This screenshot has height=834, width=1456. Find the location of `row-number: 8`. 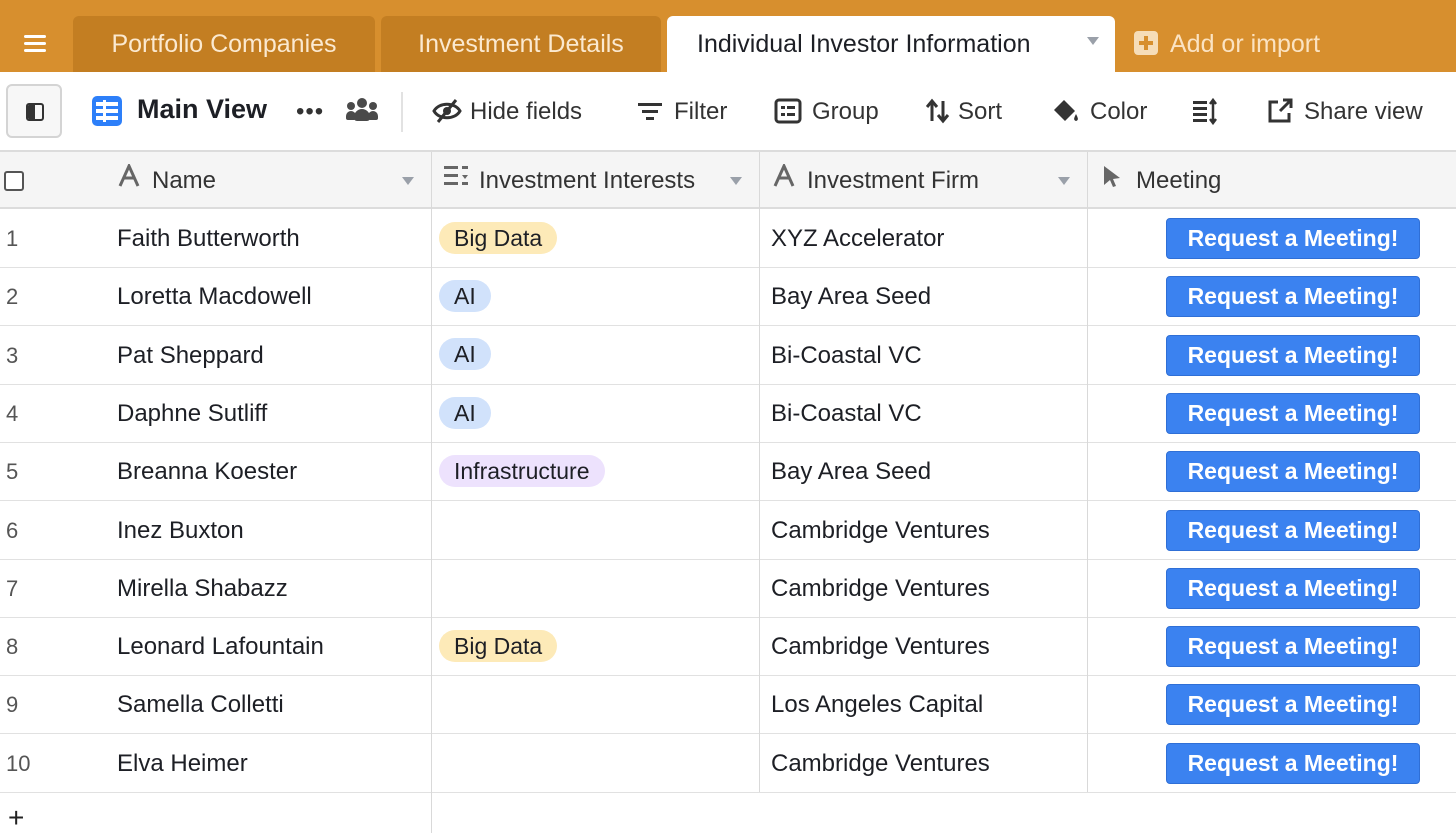

row-number: 8 is located at coordinates (12, 647).